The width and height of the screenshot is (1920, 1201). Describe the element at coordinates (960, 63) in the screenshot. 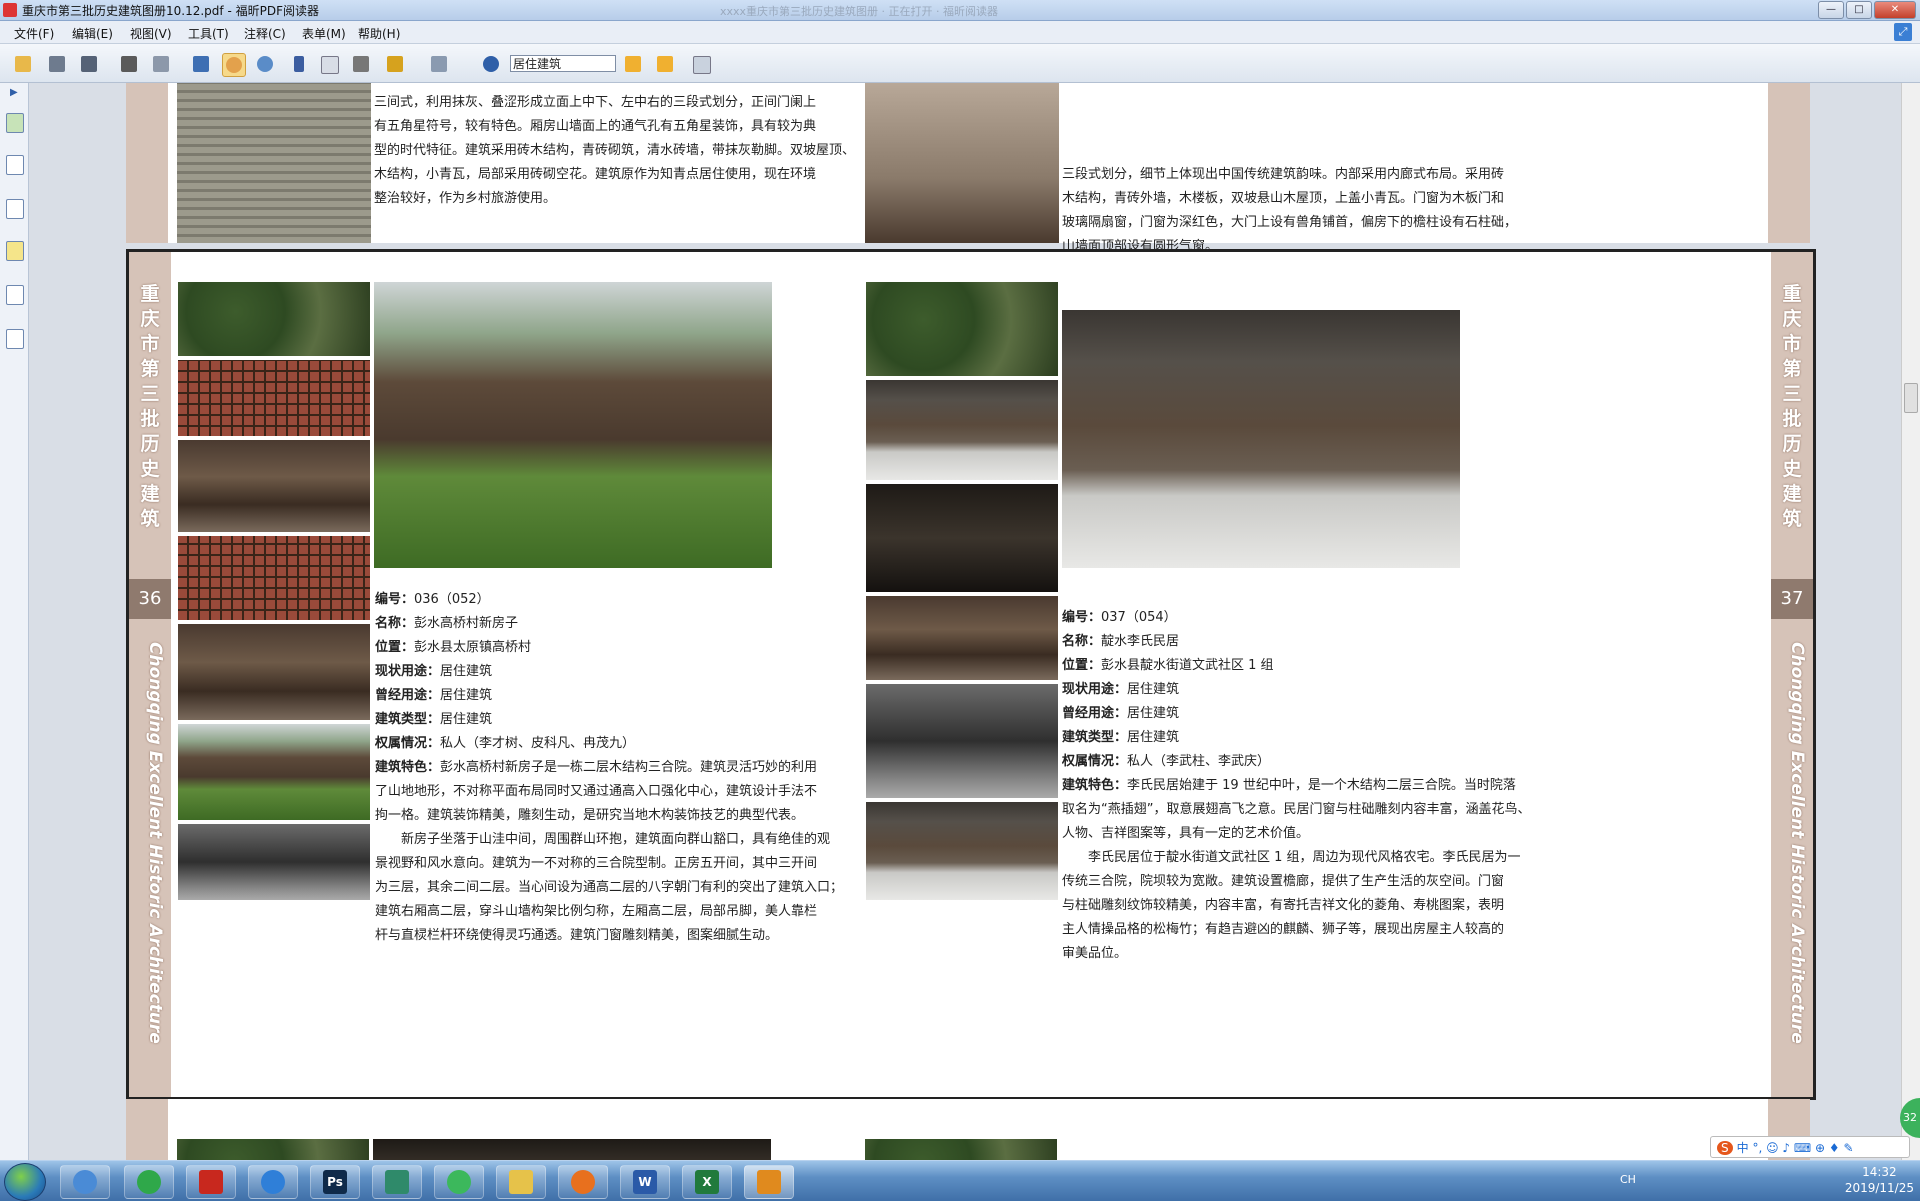

I see `toolbar: 居住建筑` at that location.